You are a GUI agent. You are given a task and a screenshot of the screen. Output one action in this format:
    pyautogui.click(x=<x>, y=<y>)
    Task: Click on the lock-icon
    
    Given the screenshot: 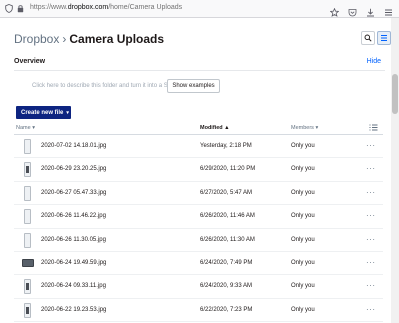 What is the action you would take?
    pyautogui.click(x=20, y=9)
    